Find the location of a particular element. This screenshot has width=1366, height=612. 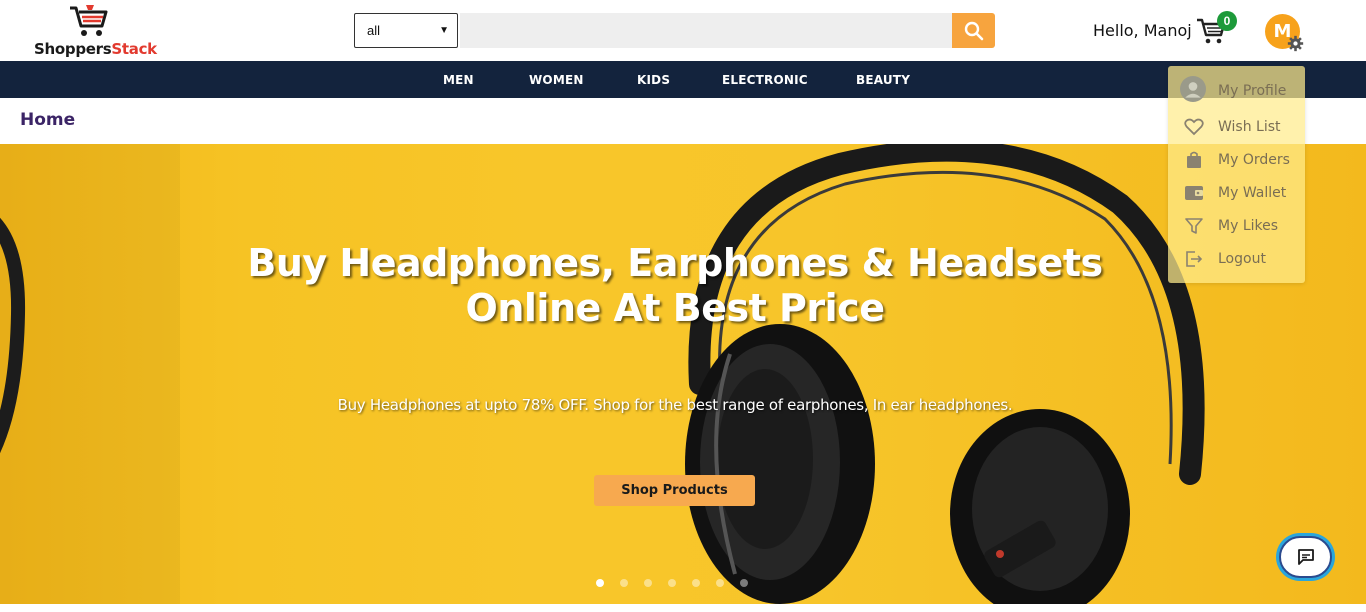

header: ShoppersStack all ▼ Hello, Manoj 0 M is located at coordinates (683, 30).